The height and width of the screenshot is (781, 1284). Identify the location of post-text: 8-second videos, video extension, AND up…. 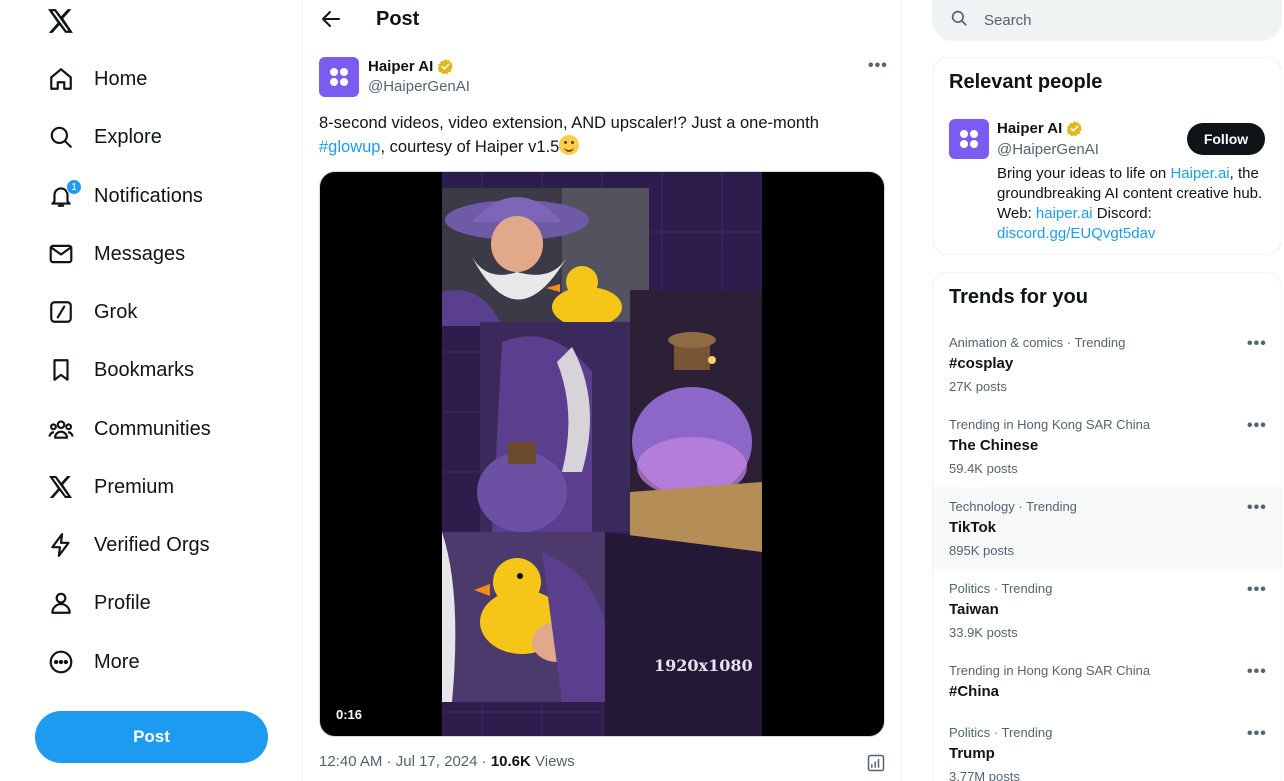
(599, 135).